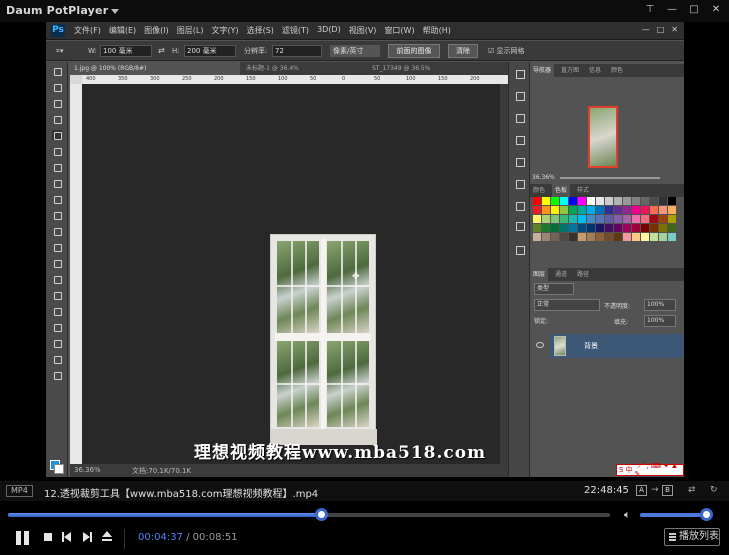 This screenshot has height=555, width=729. What do you see at coordinates (356, 277) in the screenshot?
I see `cursor-icon: ✥` at bounding box center [356, 277].